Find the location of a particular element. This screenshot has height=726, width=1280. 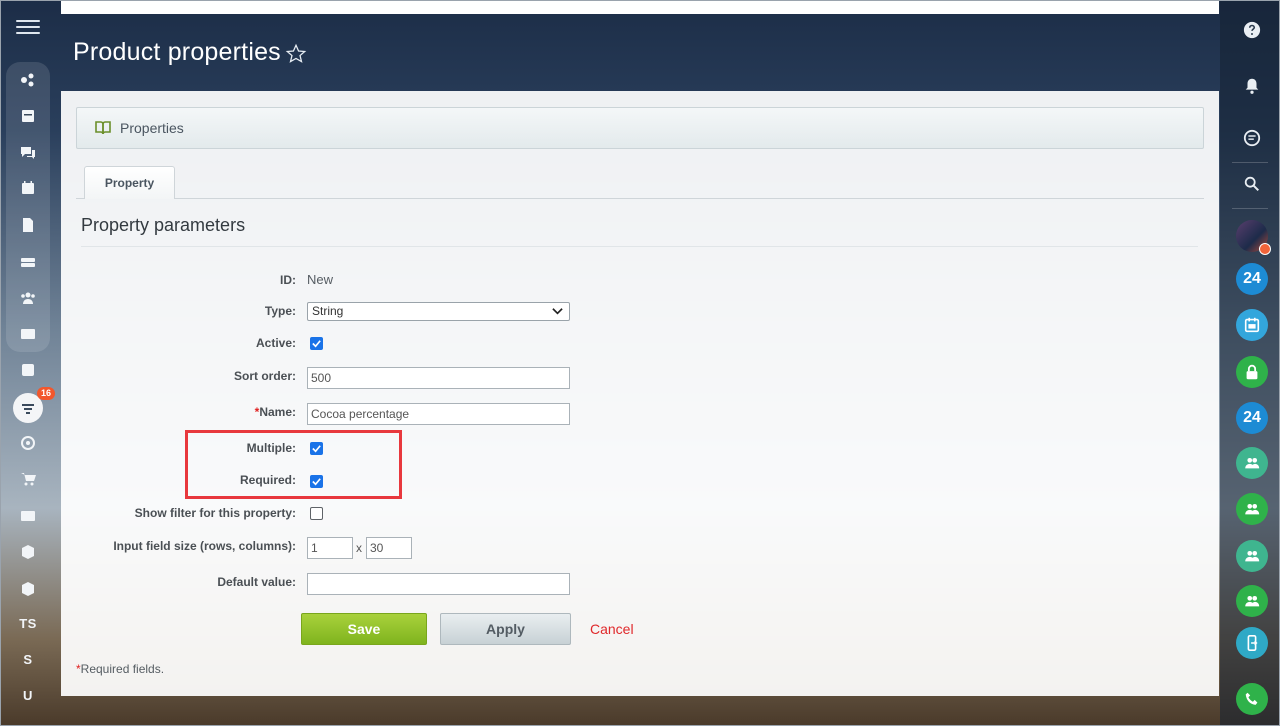

default-value-input is located at coordinates (438, 584).